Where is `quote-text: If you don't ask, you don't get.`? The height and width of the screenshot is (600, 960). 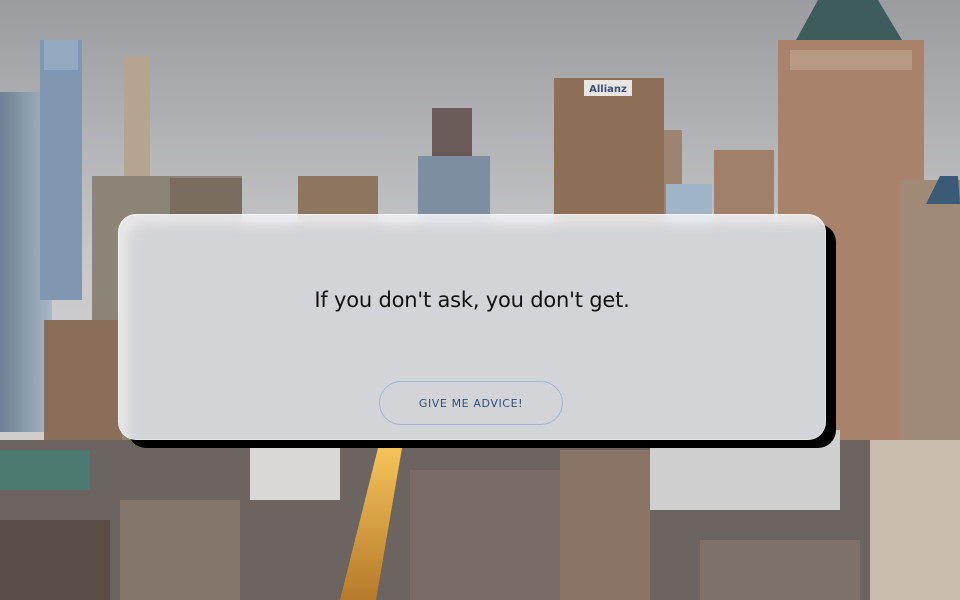
quote-text: If you don't ask, you don't get. is located at coordinates (472, 300).